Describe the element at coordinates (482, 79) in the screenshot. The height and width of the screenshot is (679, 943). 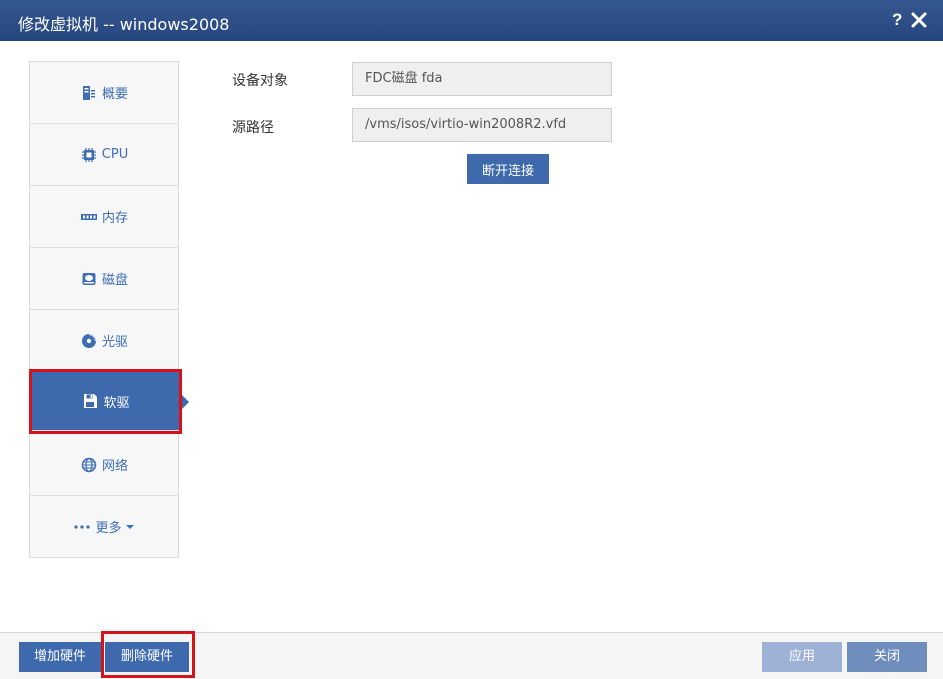
I see `device-field: FDC磁盘 fda` at that location.